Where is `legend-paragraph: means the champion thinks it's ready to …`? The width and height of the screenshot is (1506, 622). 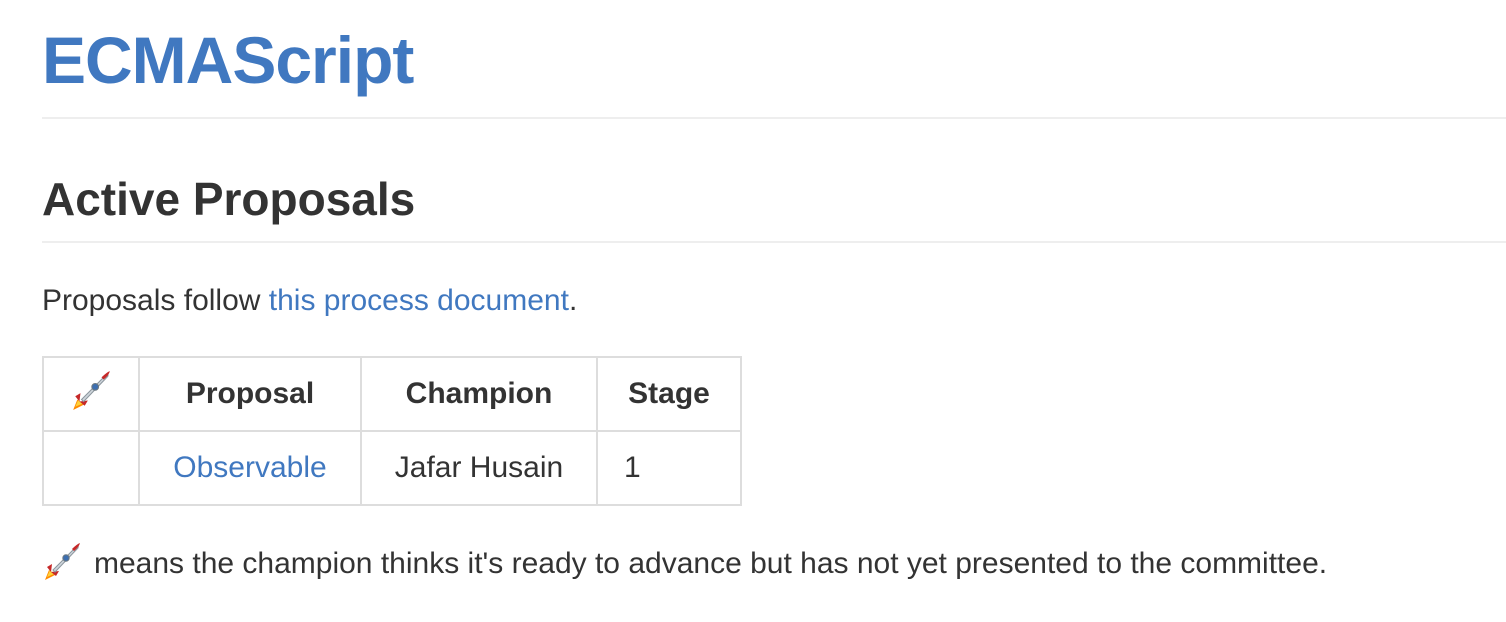 legend-paragraph: means the champion thinks it's ready to … is located at coordinates (684, 567).